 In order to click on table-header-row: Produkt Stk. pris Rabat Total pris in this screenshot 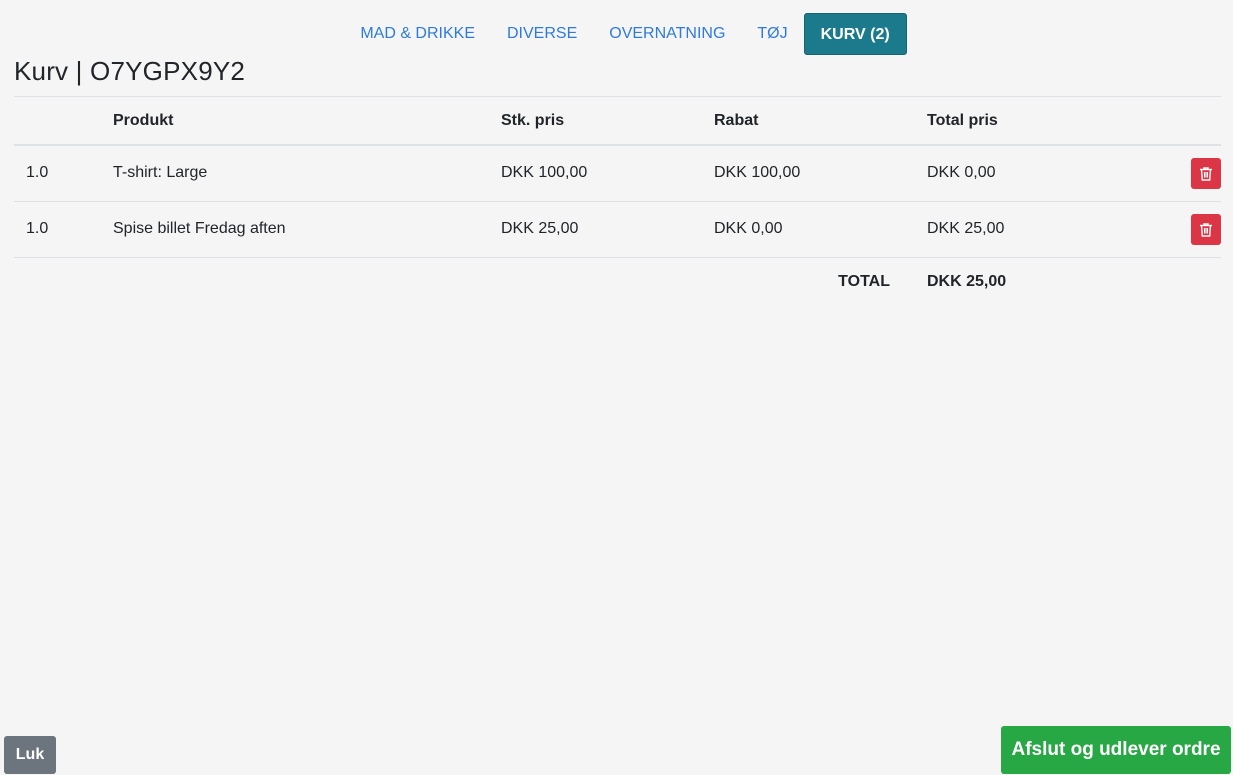, I will do `click(617, 121)`.